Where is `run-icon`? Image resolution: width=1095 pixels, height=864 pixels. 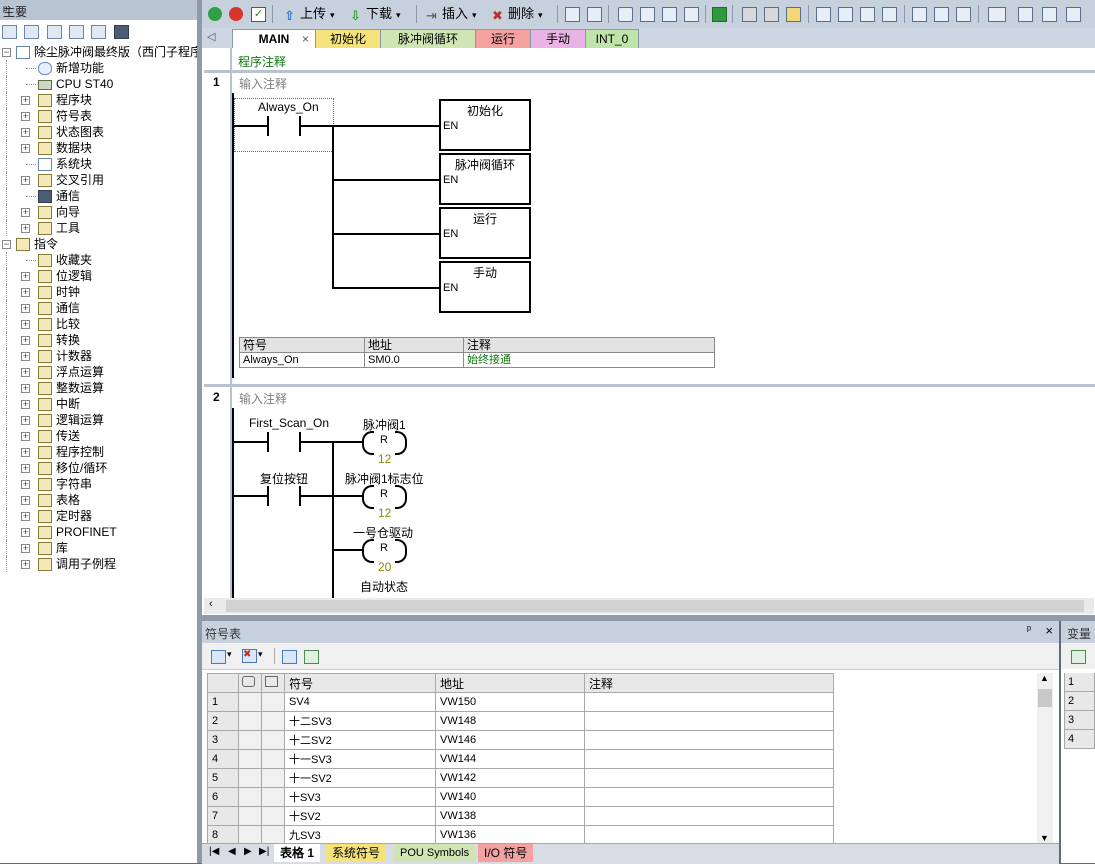 run-icon is located at coordinates (215, 14).